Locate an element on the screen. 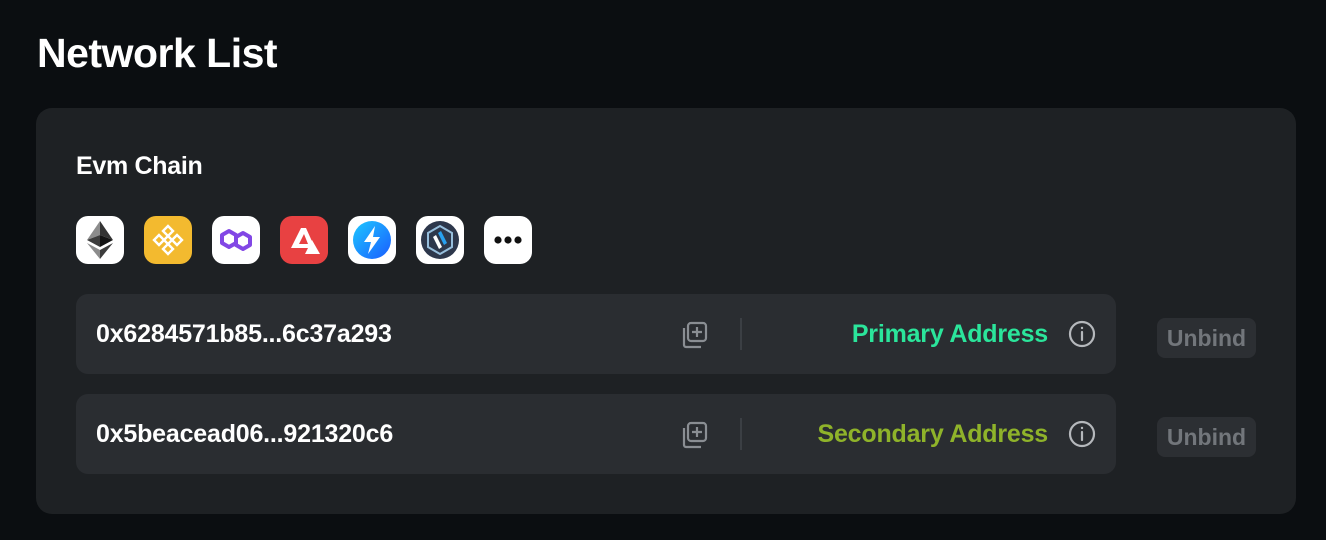 This screenshot has height=540, width=1326. address-row: 0x6284571b85...6c37a293 Primary Address is located at coordinates (596, 334).